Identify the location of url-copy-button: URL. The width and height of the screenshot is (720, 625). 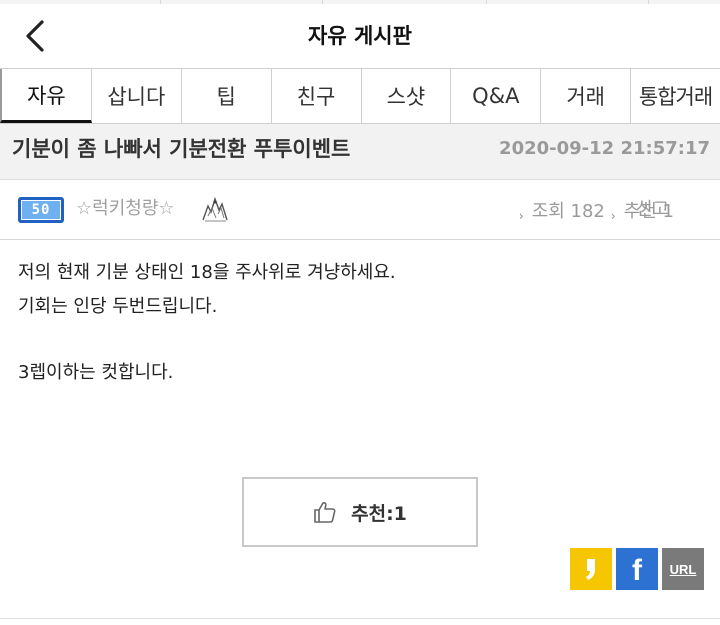
(683, 569).